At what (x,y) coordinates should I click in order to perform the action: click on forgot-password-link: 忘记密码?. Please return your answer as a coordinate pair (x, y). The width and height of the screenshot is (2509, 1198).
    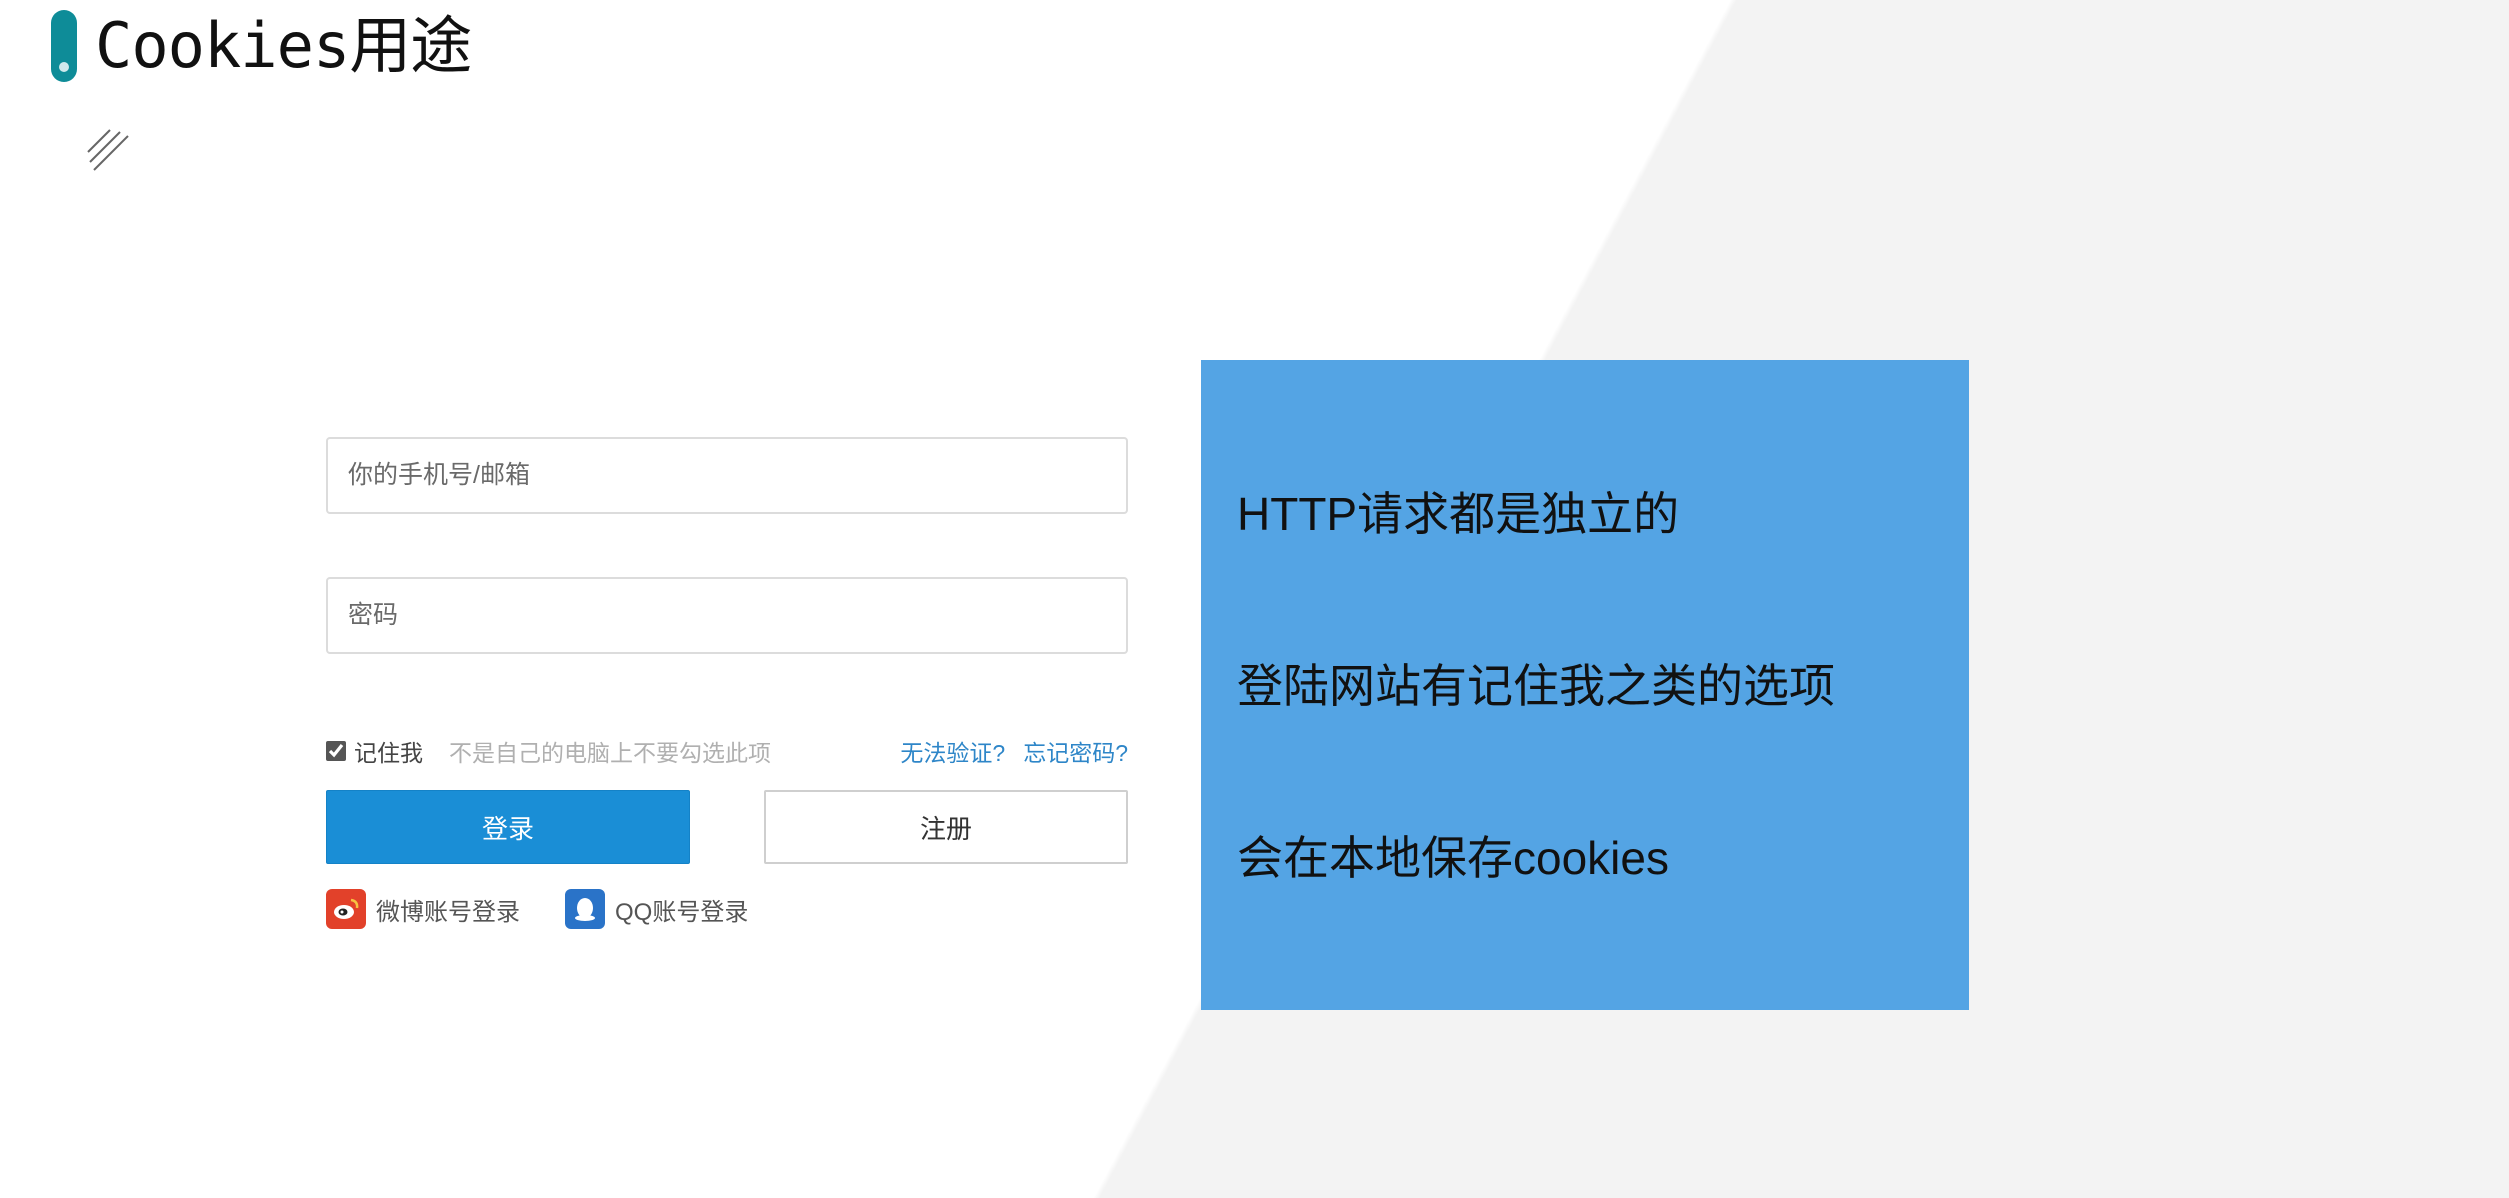
    Looking at the image, I should click on (1075, 751).